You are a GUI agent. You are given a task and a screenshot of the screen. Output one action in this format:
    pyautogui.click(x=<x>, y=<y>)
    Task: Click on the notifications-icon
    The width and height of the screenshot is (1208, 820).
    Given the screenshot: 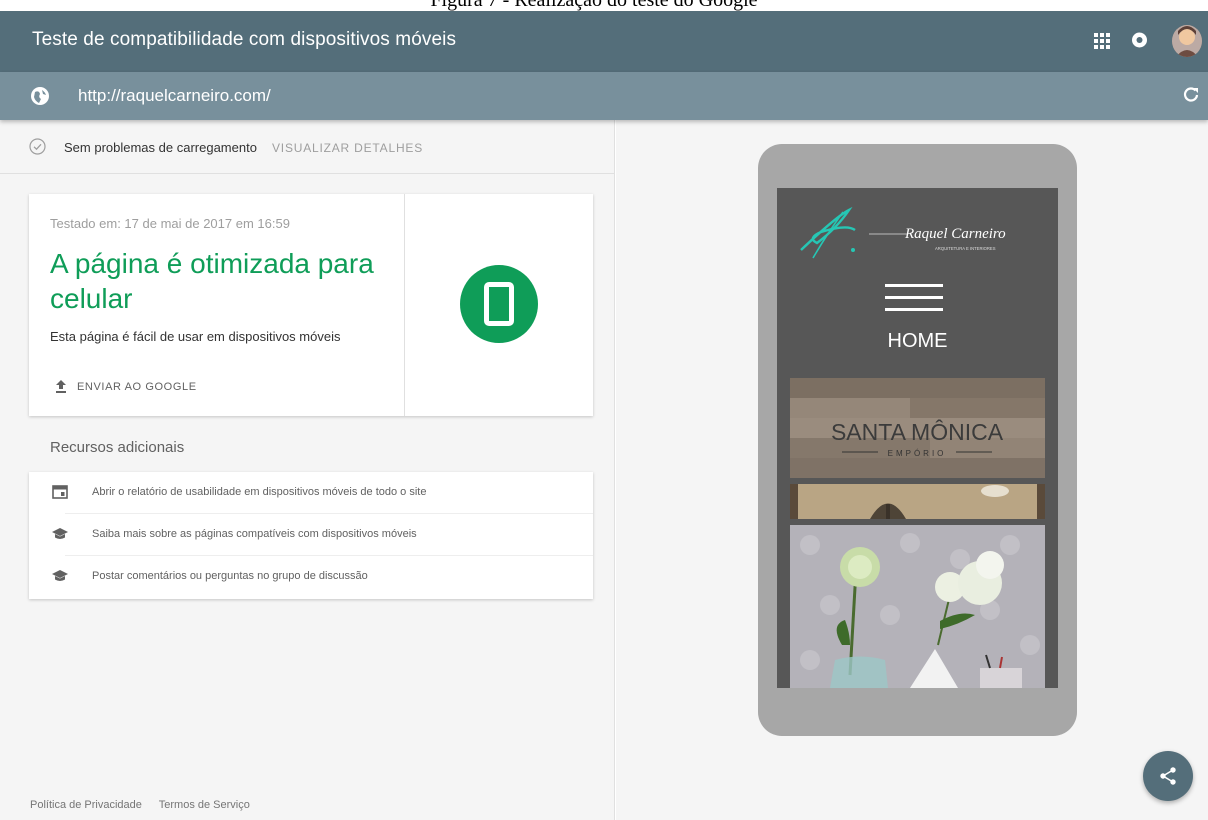 What is the action you would take?
    pyautogui.click(x=1139, y=40)
    